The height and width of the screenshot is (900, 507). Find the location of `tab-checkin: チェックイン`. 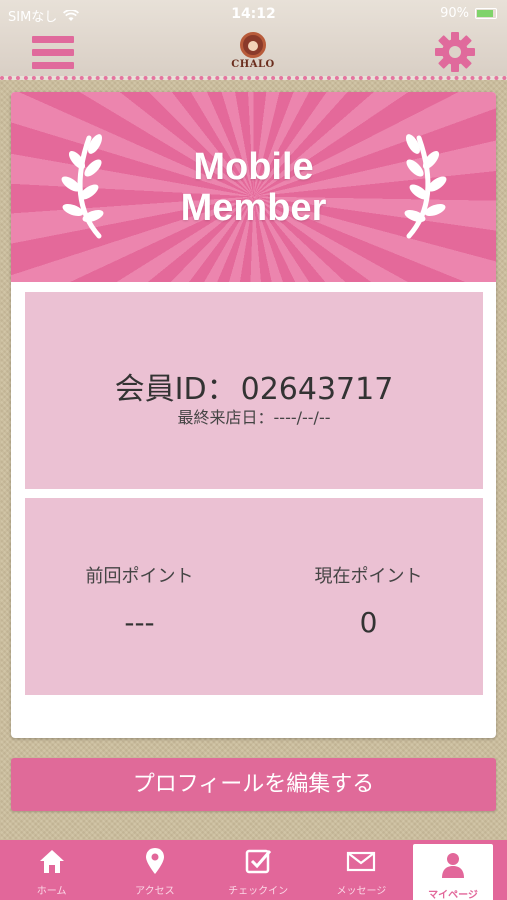

tab-checkin: チェックイン is located at coordinates (258, 870).